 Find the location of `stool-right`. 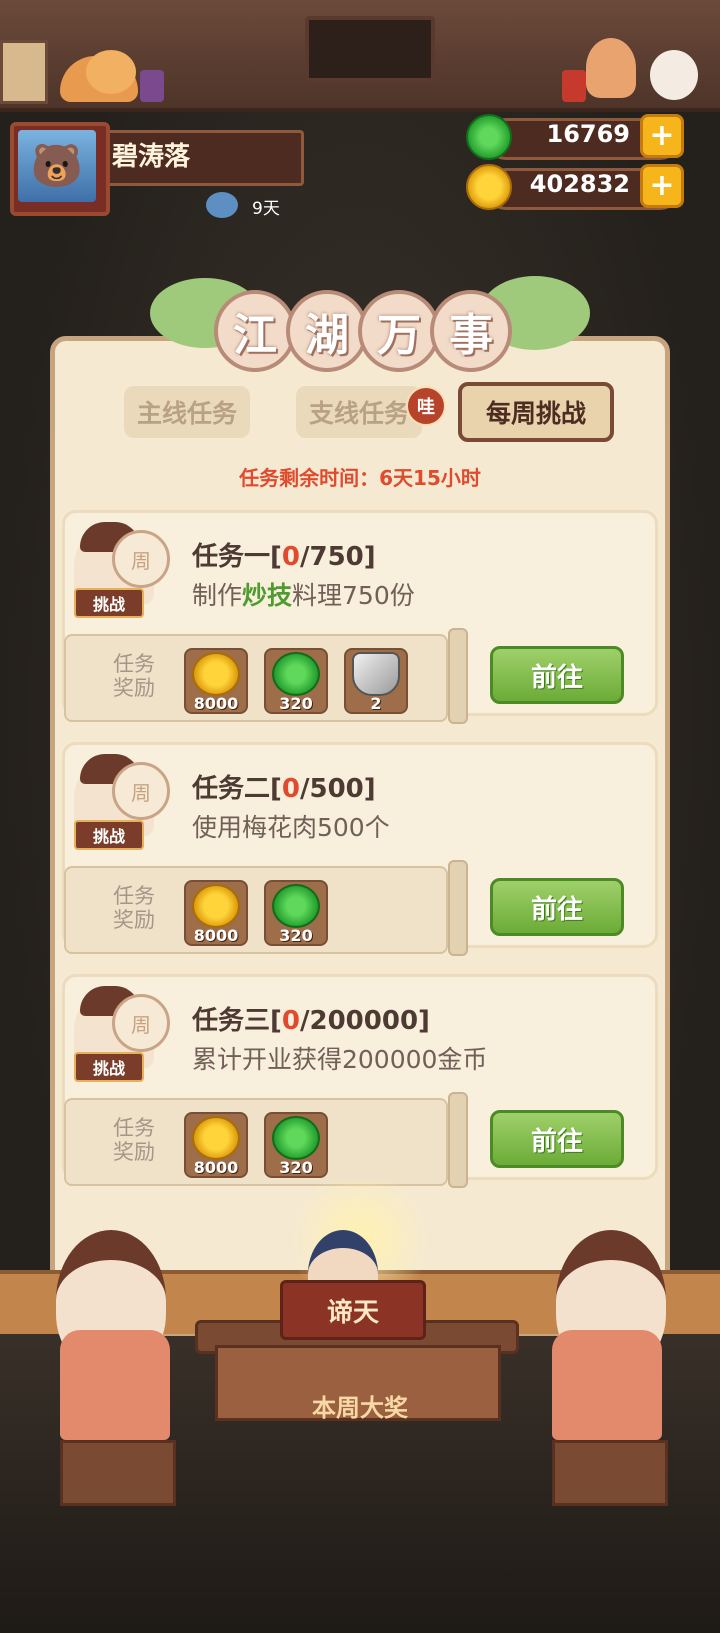

stool-right is located at coordinates (610, 1473).